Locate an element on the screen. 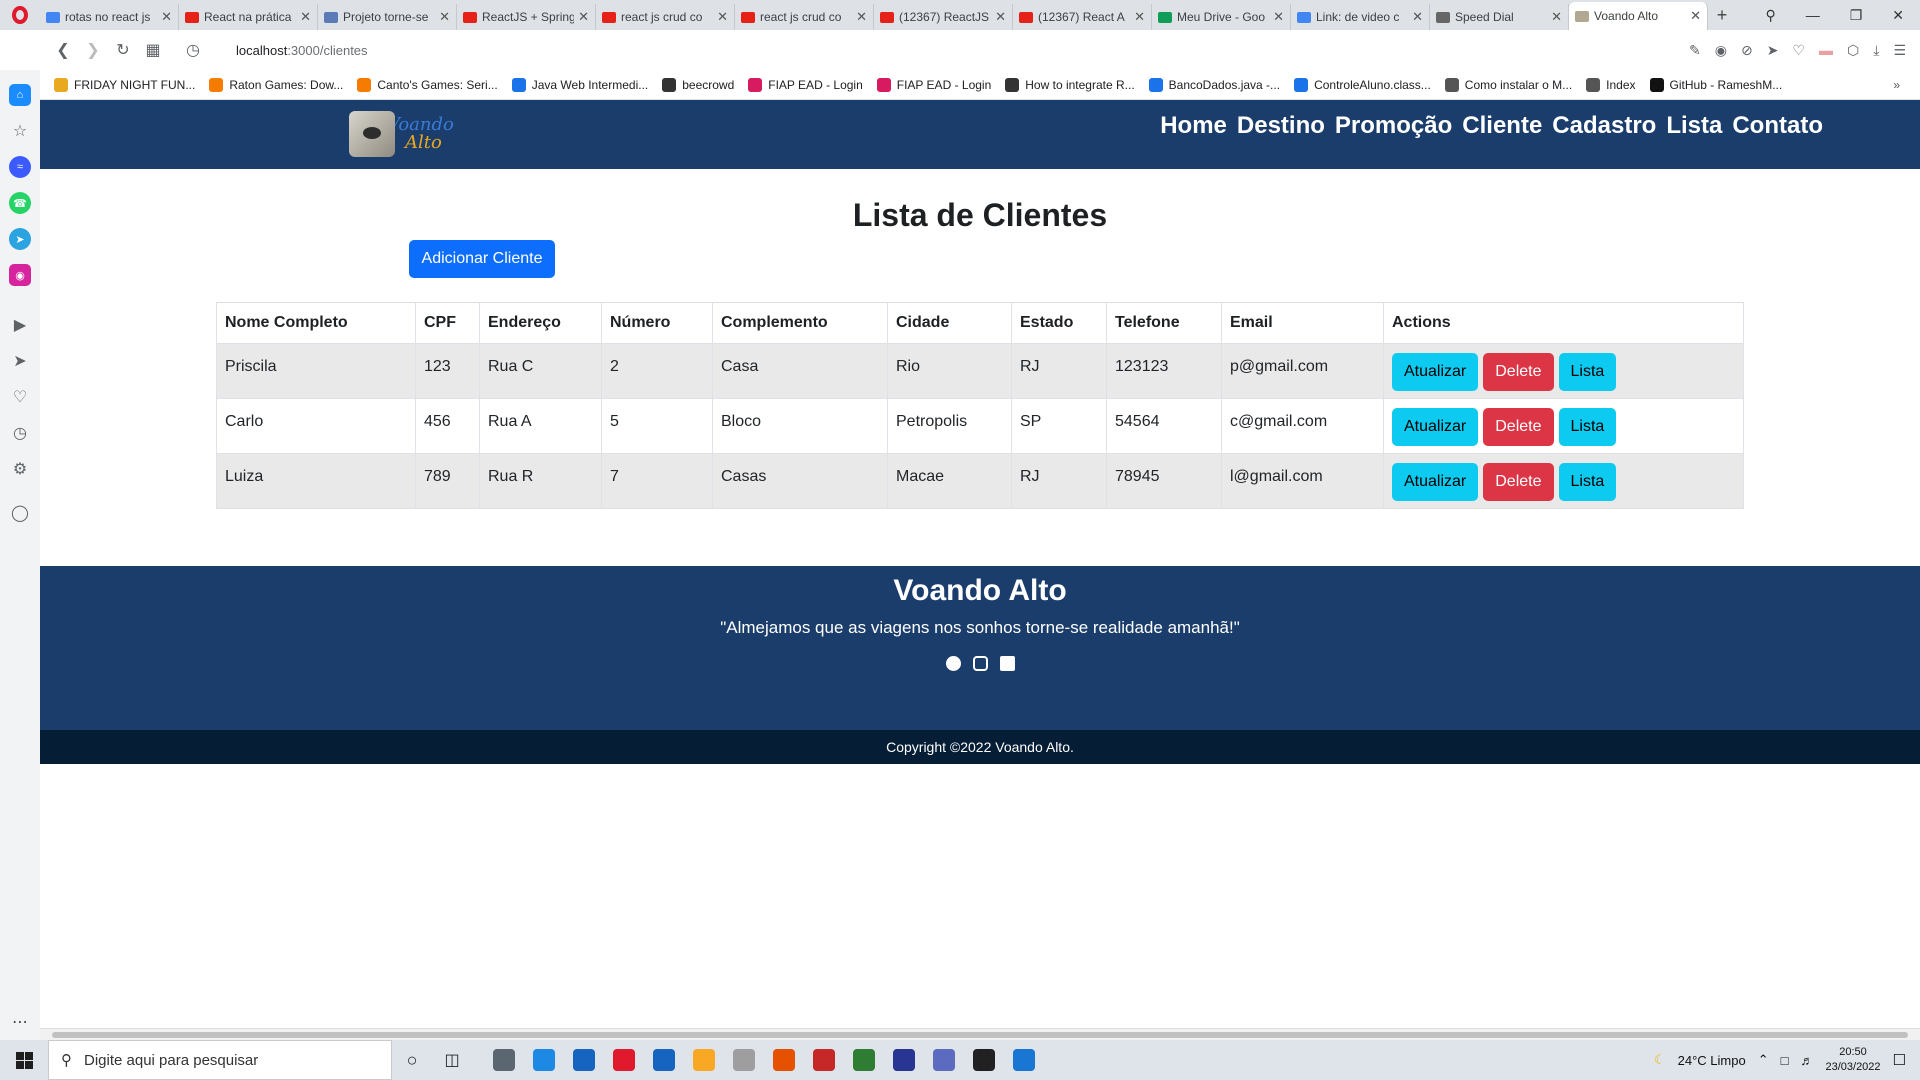  close-window-icon: ✕ is located at coordinates (1898, 15).